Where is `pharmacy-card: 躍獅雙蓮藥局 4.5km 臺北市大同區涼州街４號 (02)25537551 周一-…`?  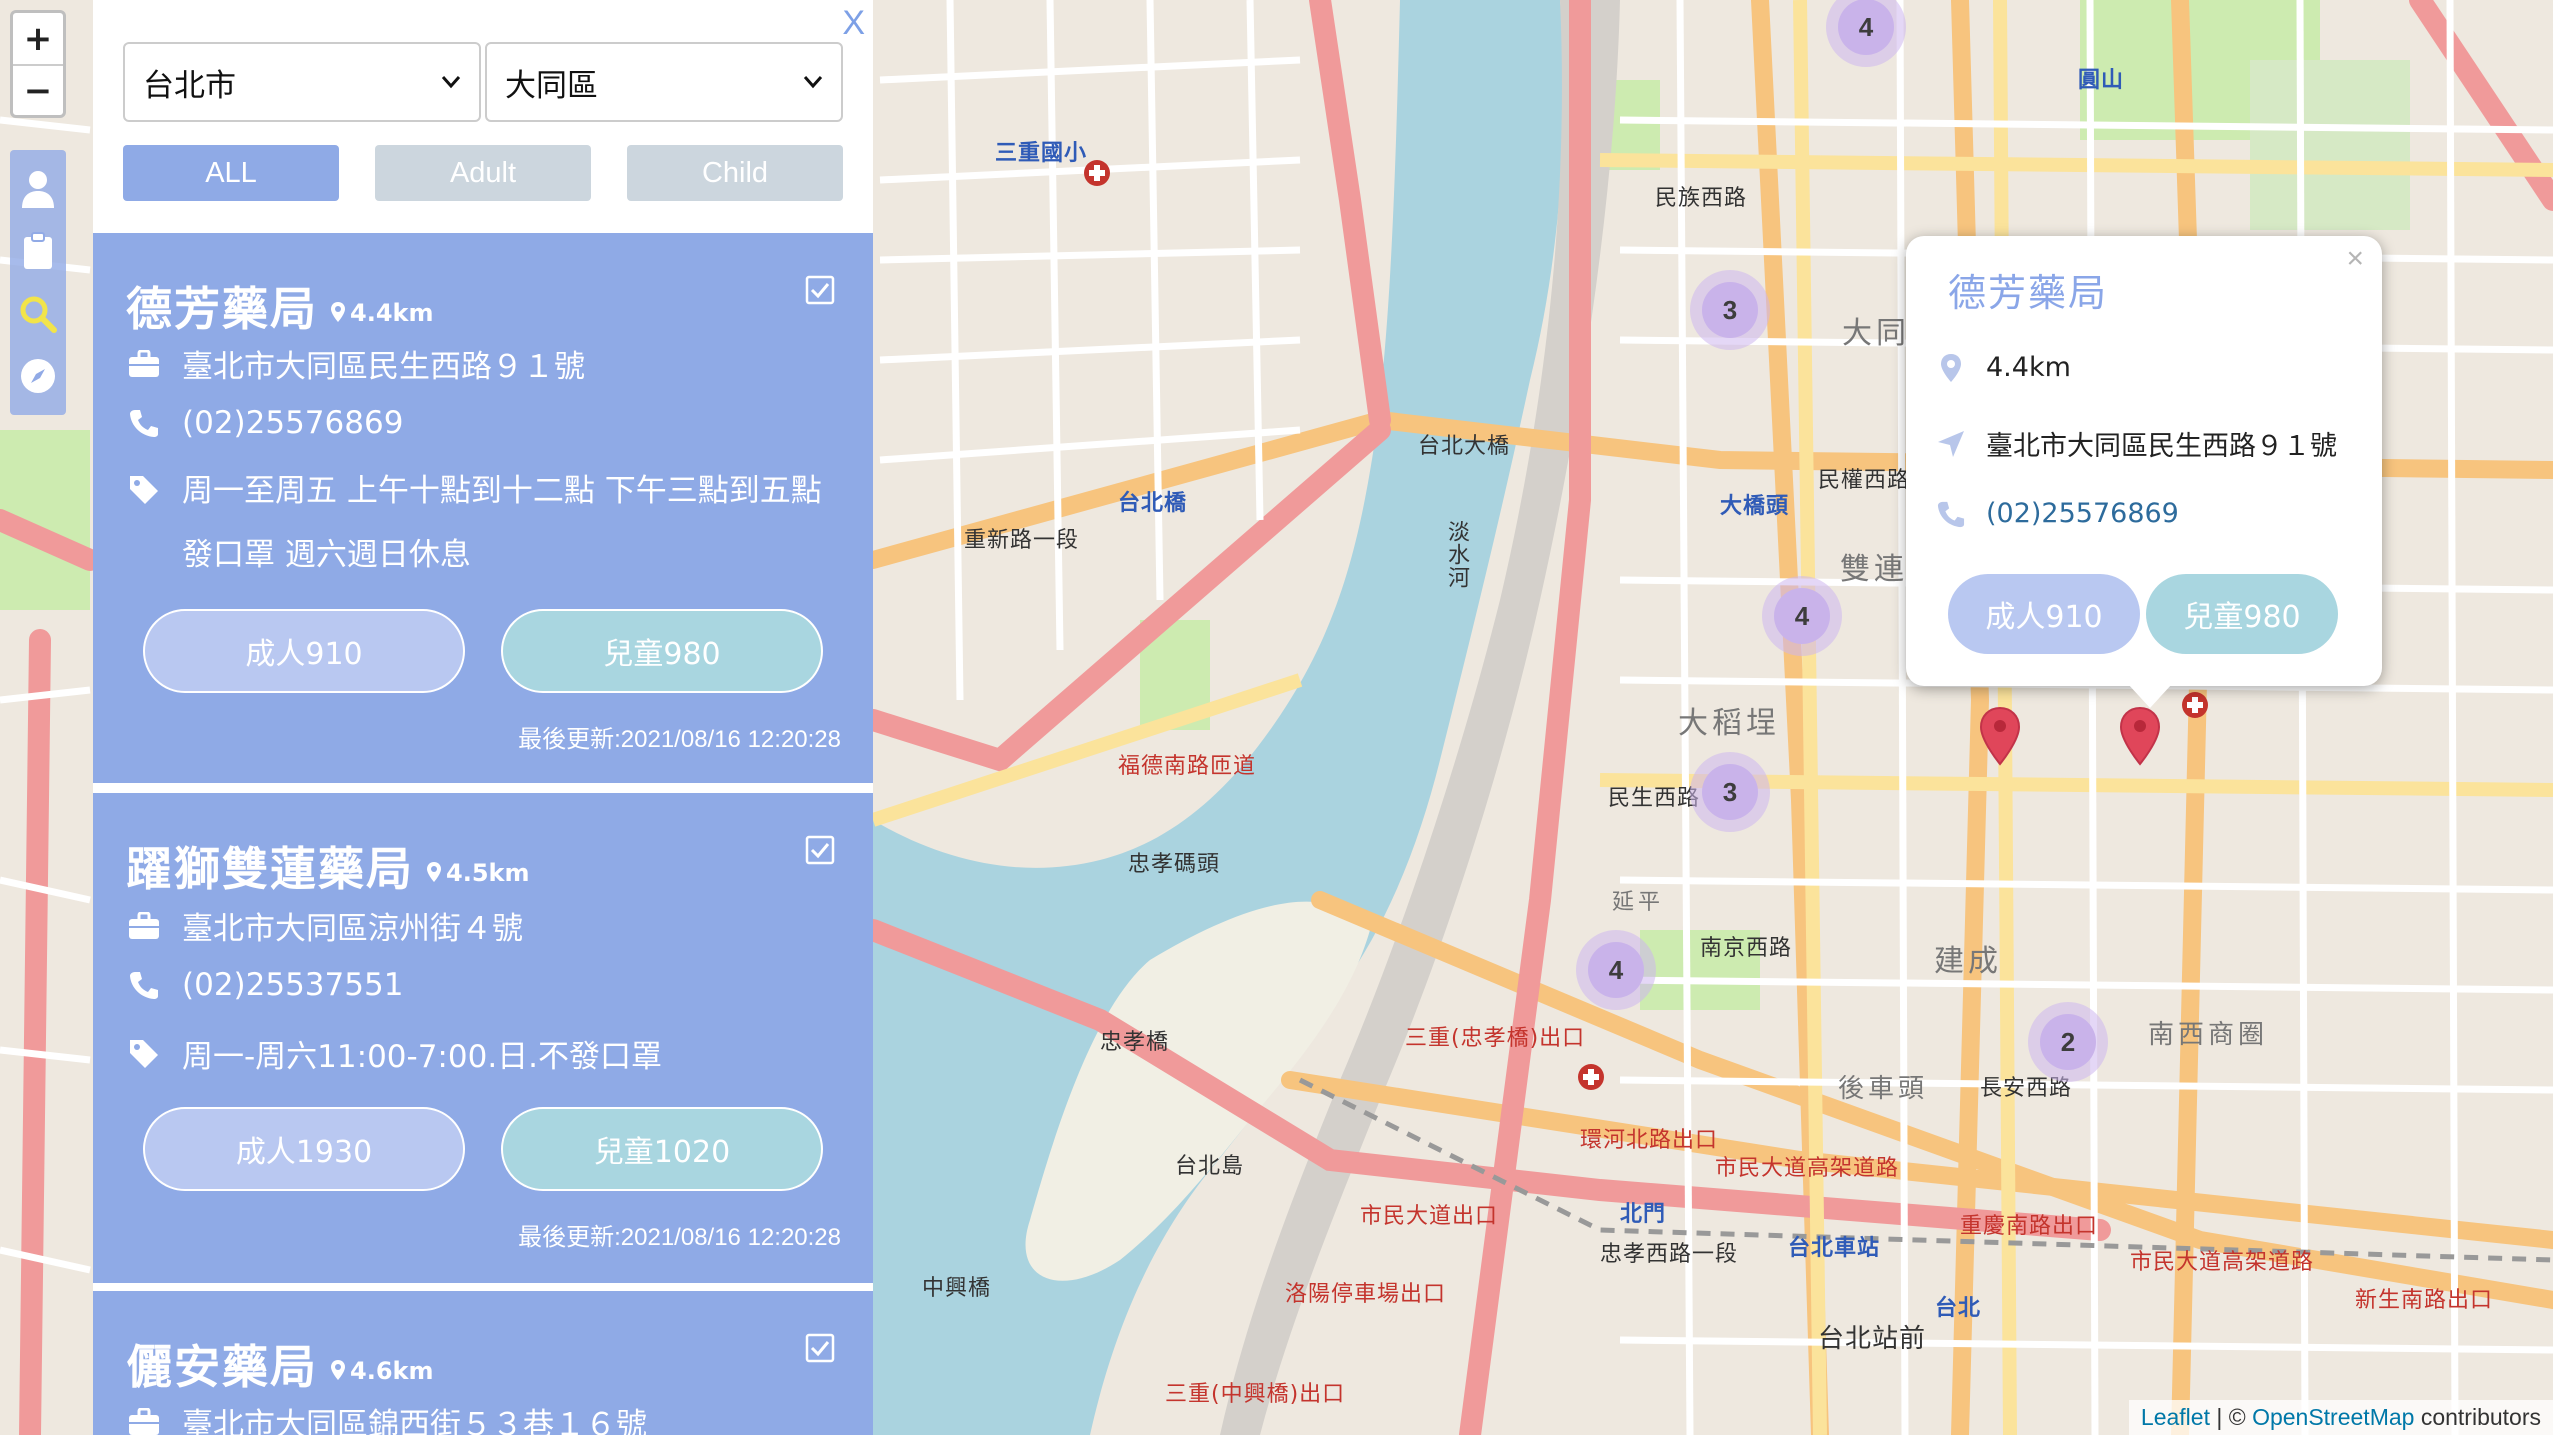 pharmacy-card: 躍獅雙蓮藥局 4.5km 臺北市大同區涼州街４號 (02)25537551 周一-… is located at coordinates (483, 1038).